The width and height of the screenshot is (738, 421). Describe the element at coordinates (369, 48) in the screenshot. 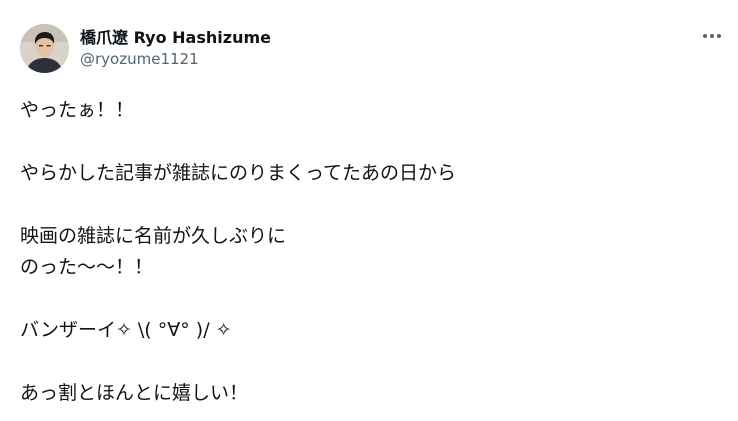

I see `tweet-header: 橋爪遼 Ryo Hashizume @ryozume1121` at that location.